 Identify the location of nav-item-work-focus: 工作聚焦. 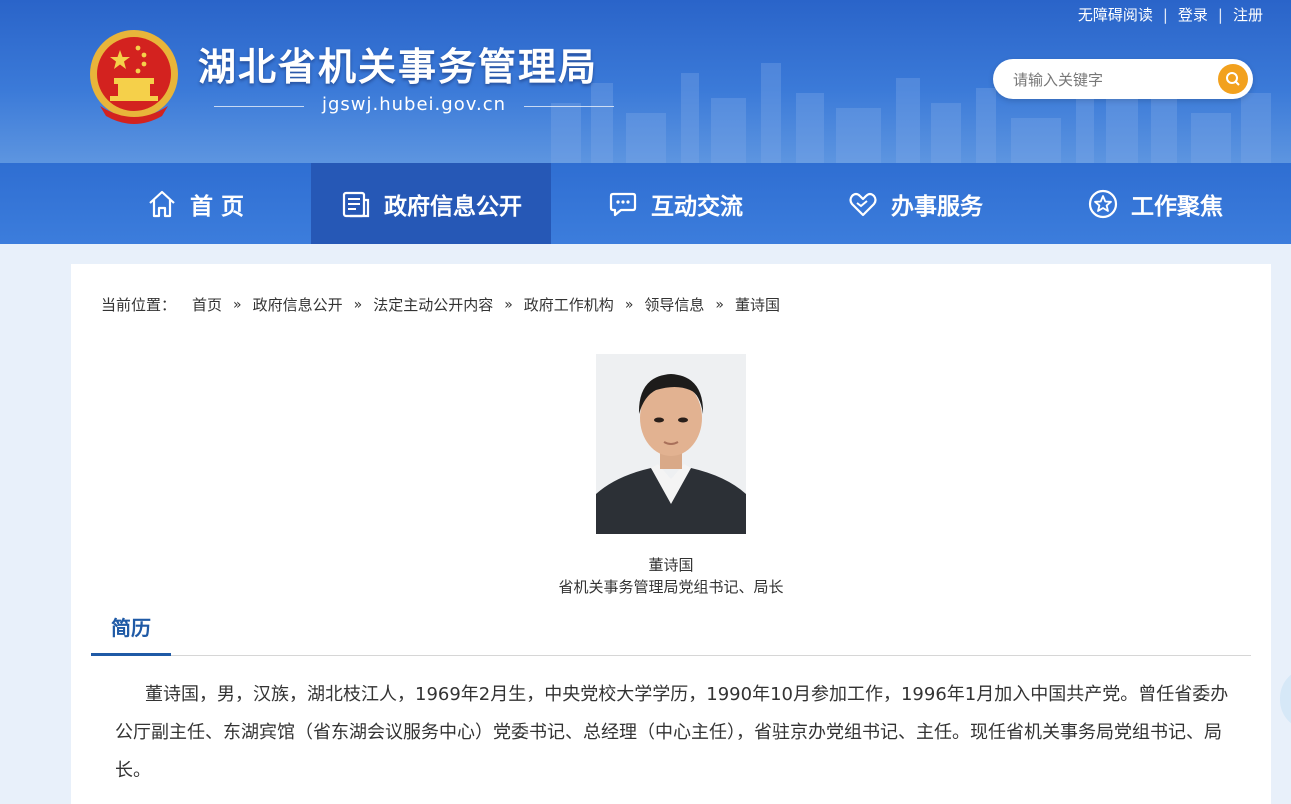
(1155, 203).